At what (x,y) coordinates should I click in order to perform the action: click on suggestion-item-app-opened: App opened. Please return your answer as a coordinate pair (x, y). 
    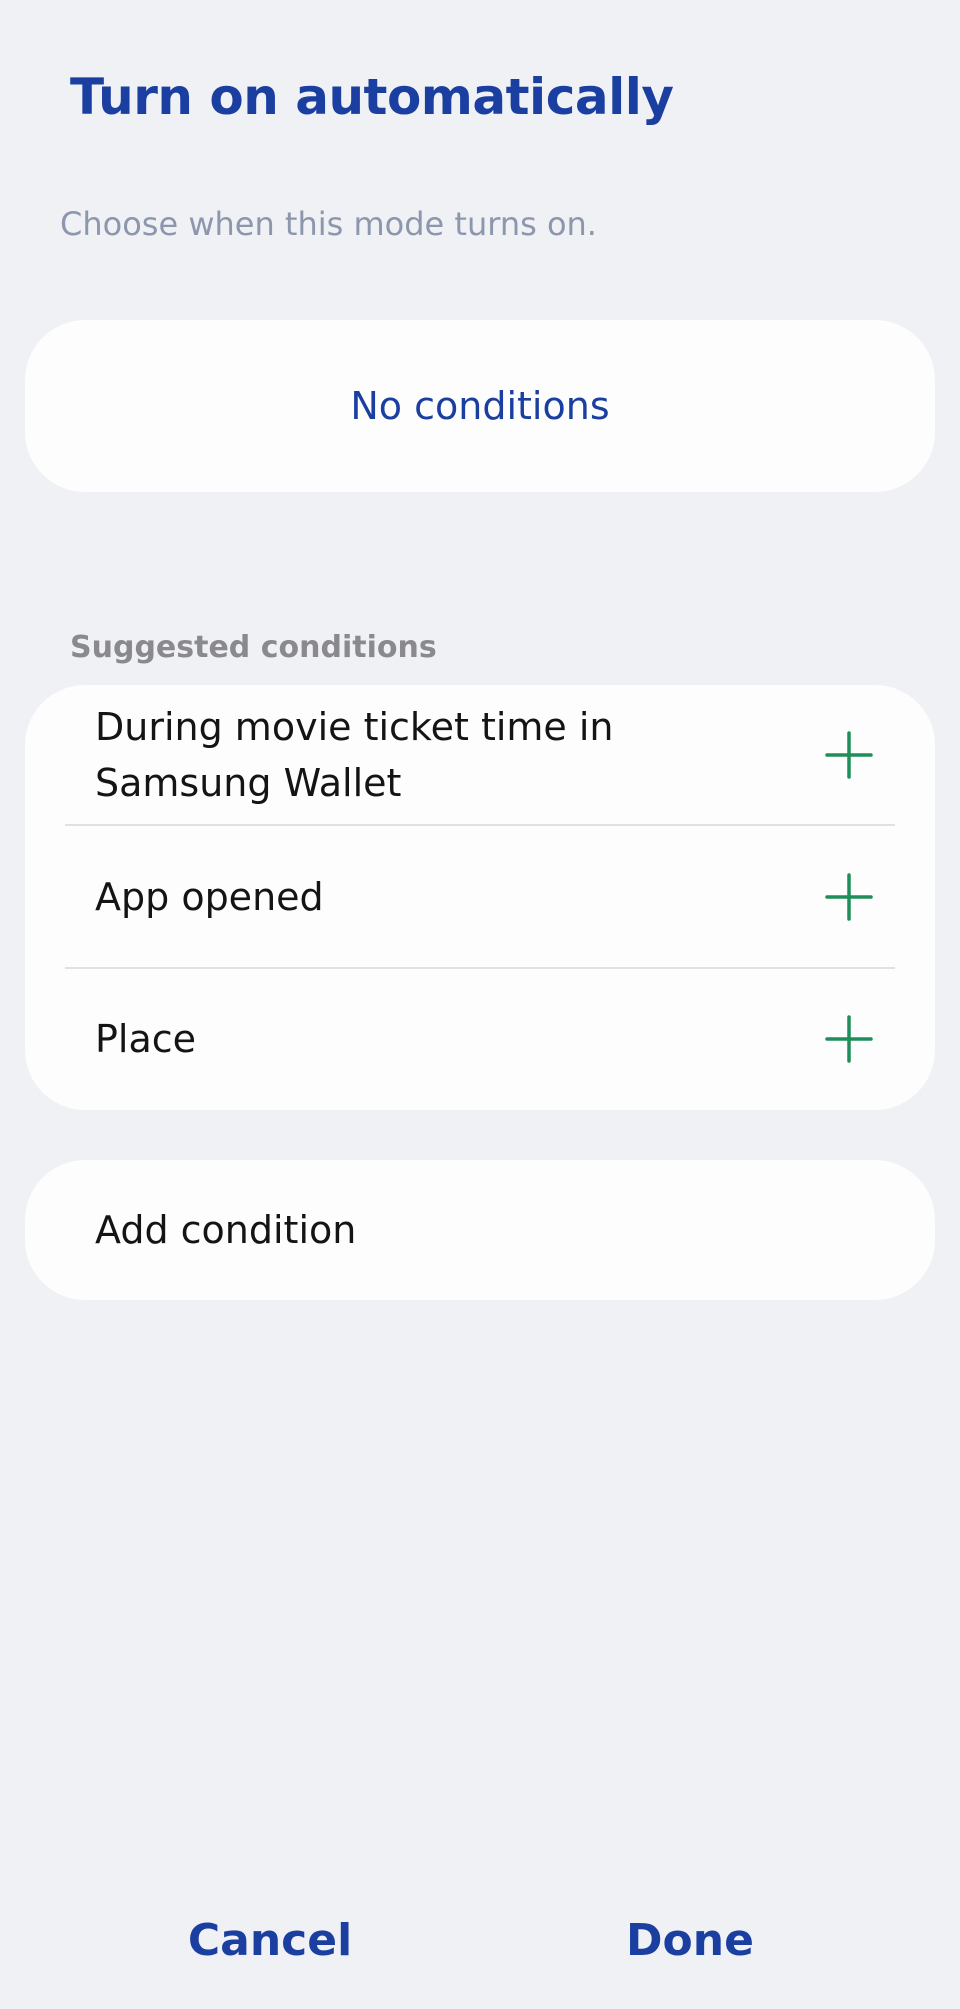
    Looking at the image, I should click on (482, 896).